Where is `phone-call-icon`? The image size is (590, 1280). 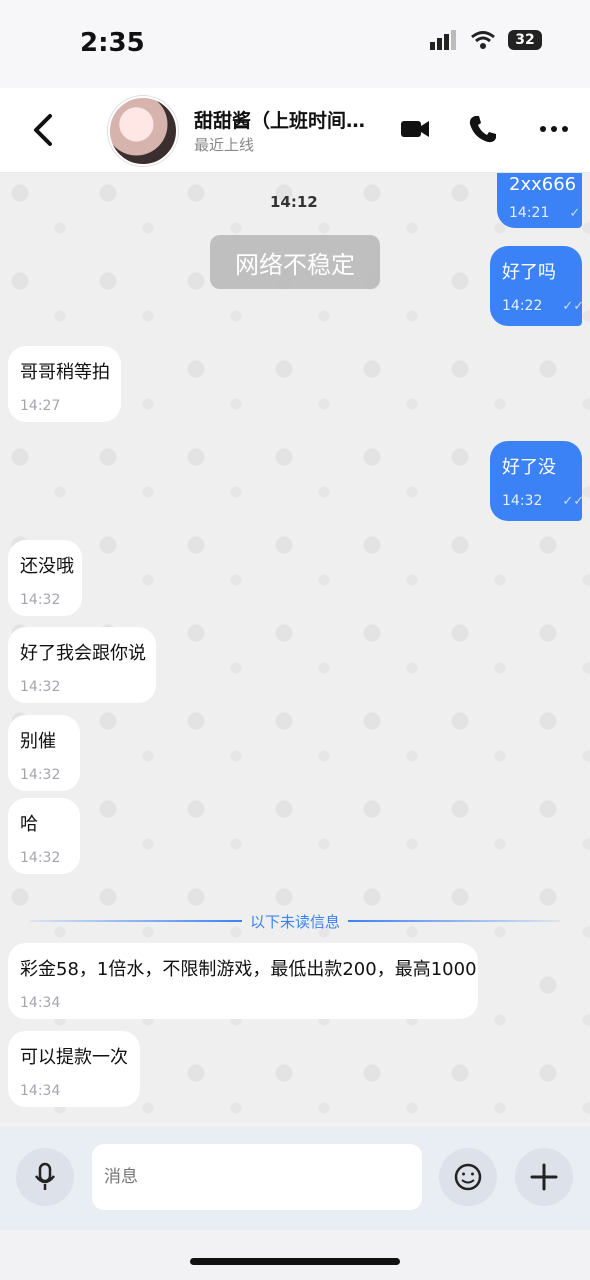 phone-call-icon is located at coordinates (483, 129).